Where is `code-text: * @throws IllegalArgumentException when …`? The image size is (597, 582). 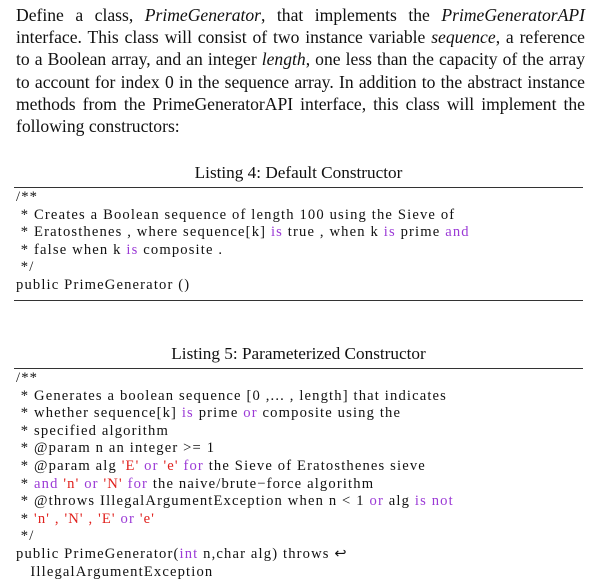 code-text: * @throws IllegalArgumentException when … is located at coordinates (193, 501).